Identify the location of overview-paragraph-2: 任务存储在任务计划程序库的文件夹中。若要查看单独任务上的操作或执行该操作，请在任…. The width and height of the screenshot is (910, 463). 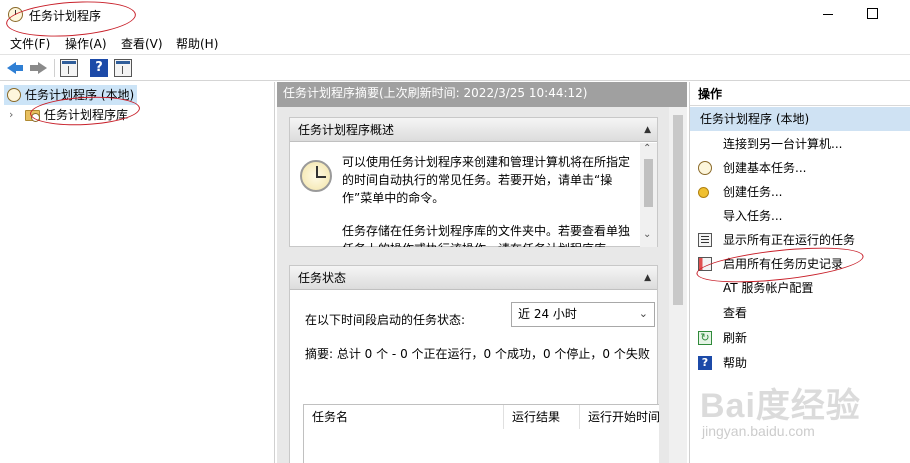
(486, 235).